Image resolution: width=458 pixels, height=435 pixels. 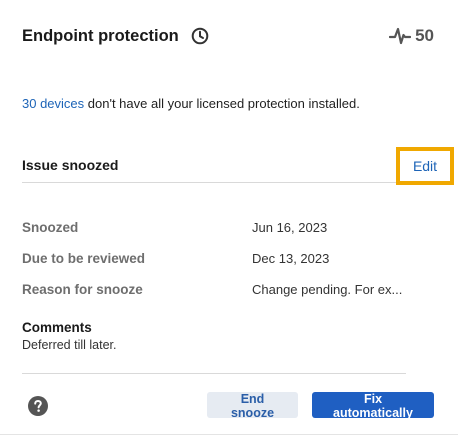 I want to click on pulse-icon, so click(x=400, y=36).